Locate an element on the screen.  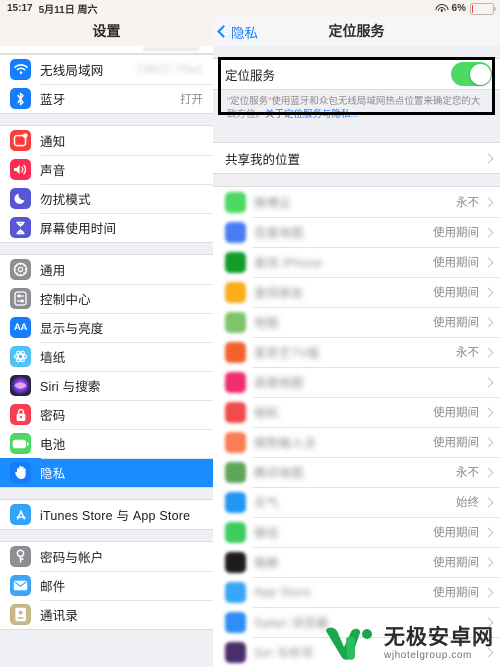
app-name: 微信 is located at coordinates (266, 532).